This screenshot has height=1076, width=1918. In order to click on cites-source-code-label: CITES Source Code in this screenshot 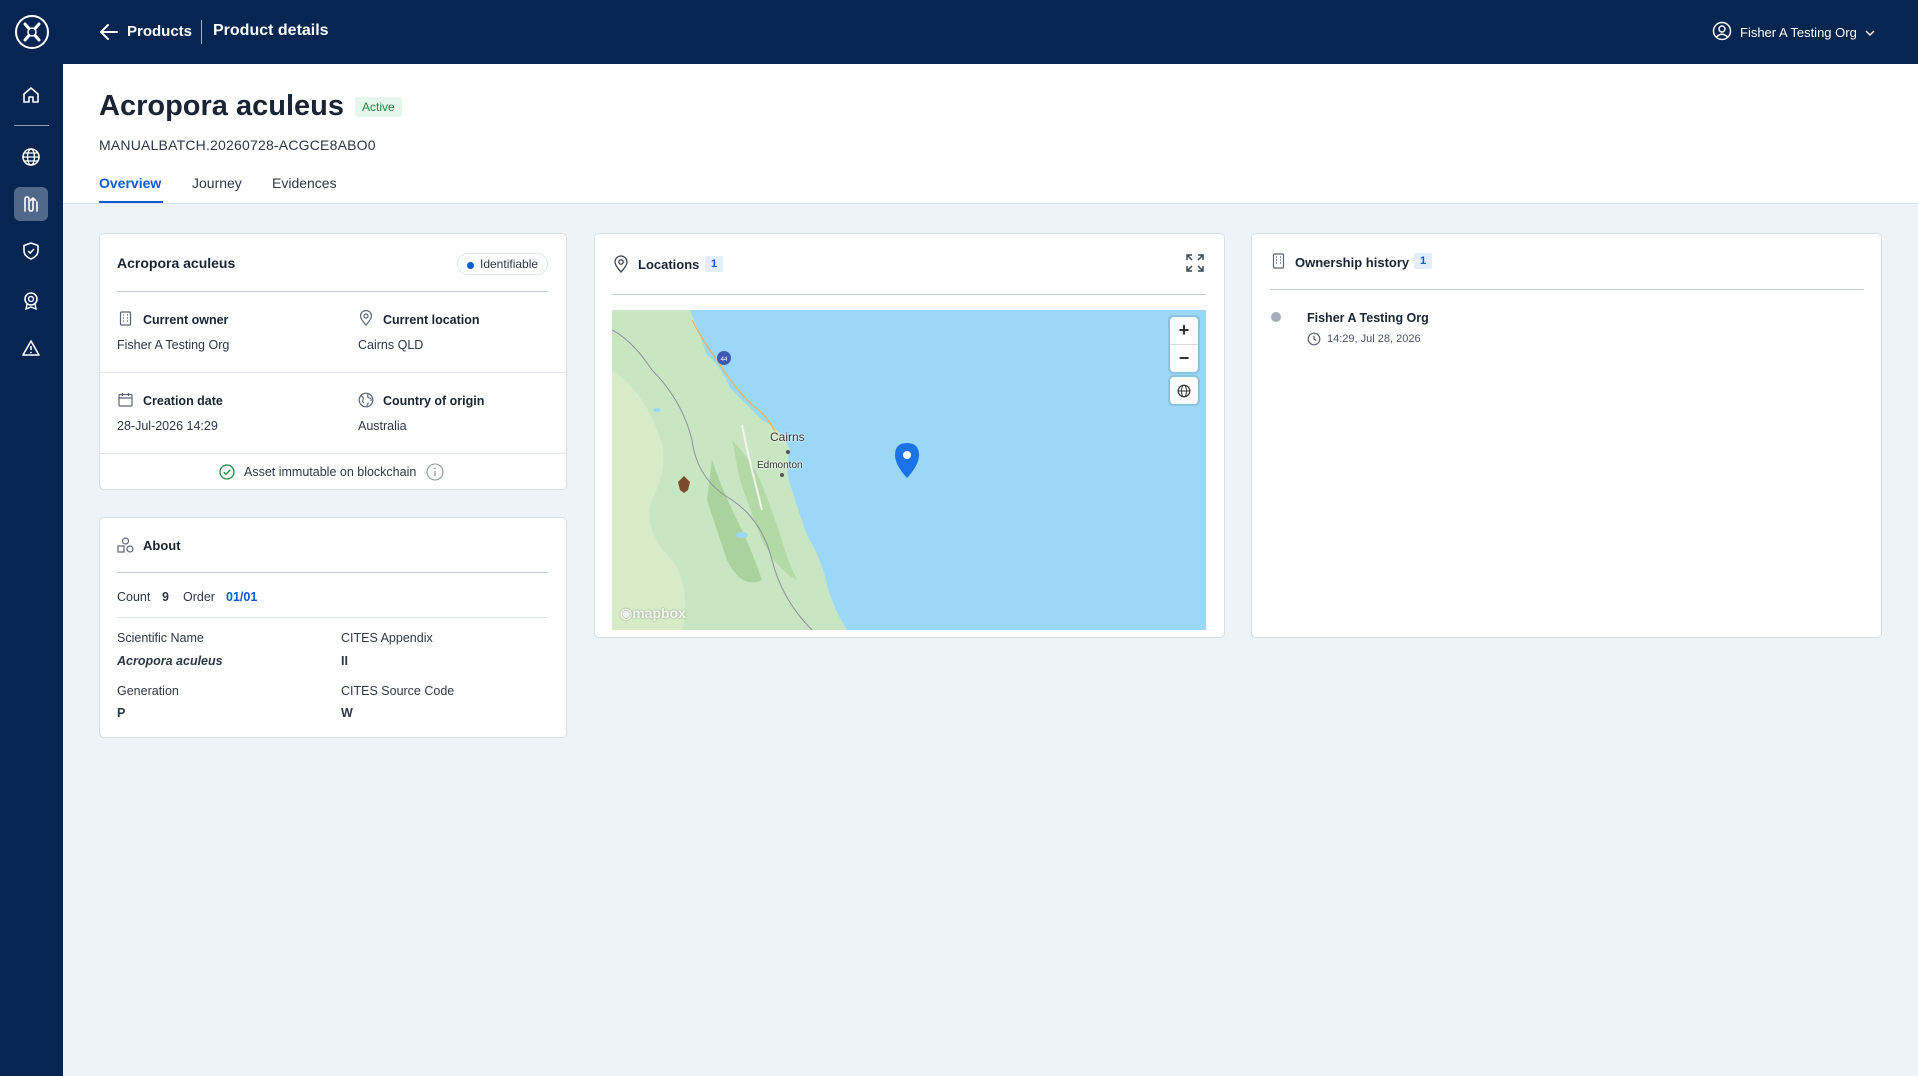, I will do `click(398, 691)`.